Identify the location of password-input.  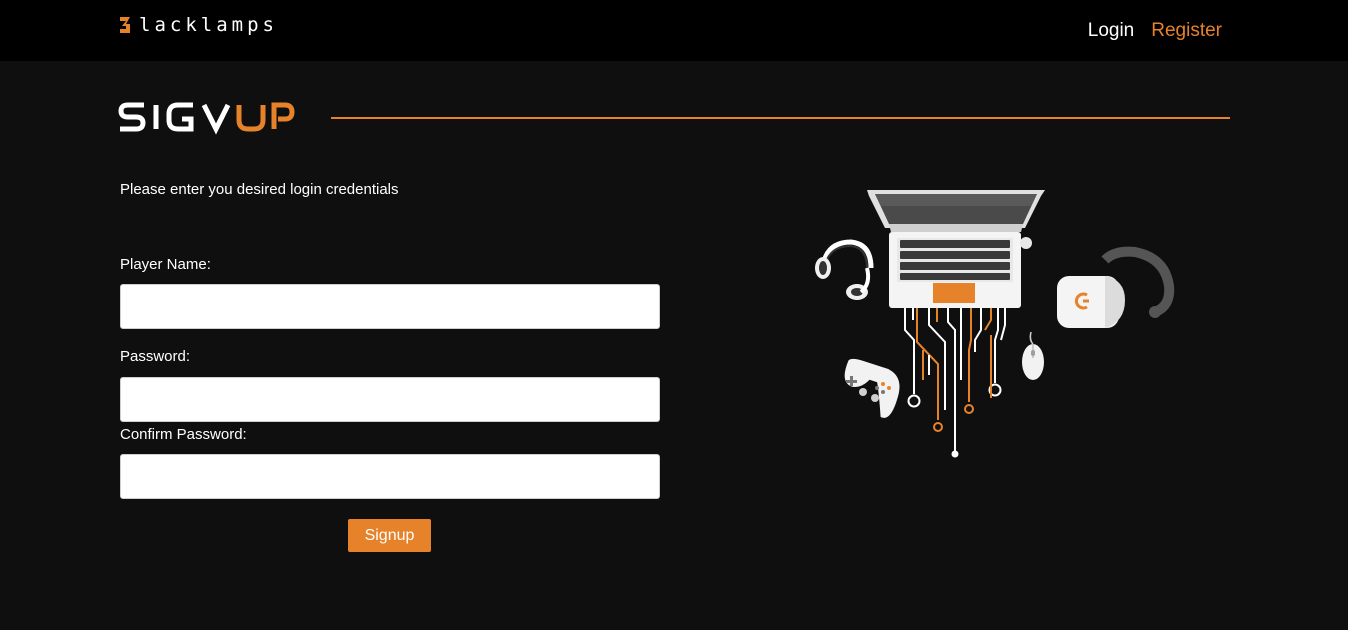
(390, 399).